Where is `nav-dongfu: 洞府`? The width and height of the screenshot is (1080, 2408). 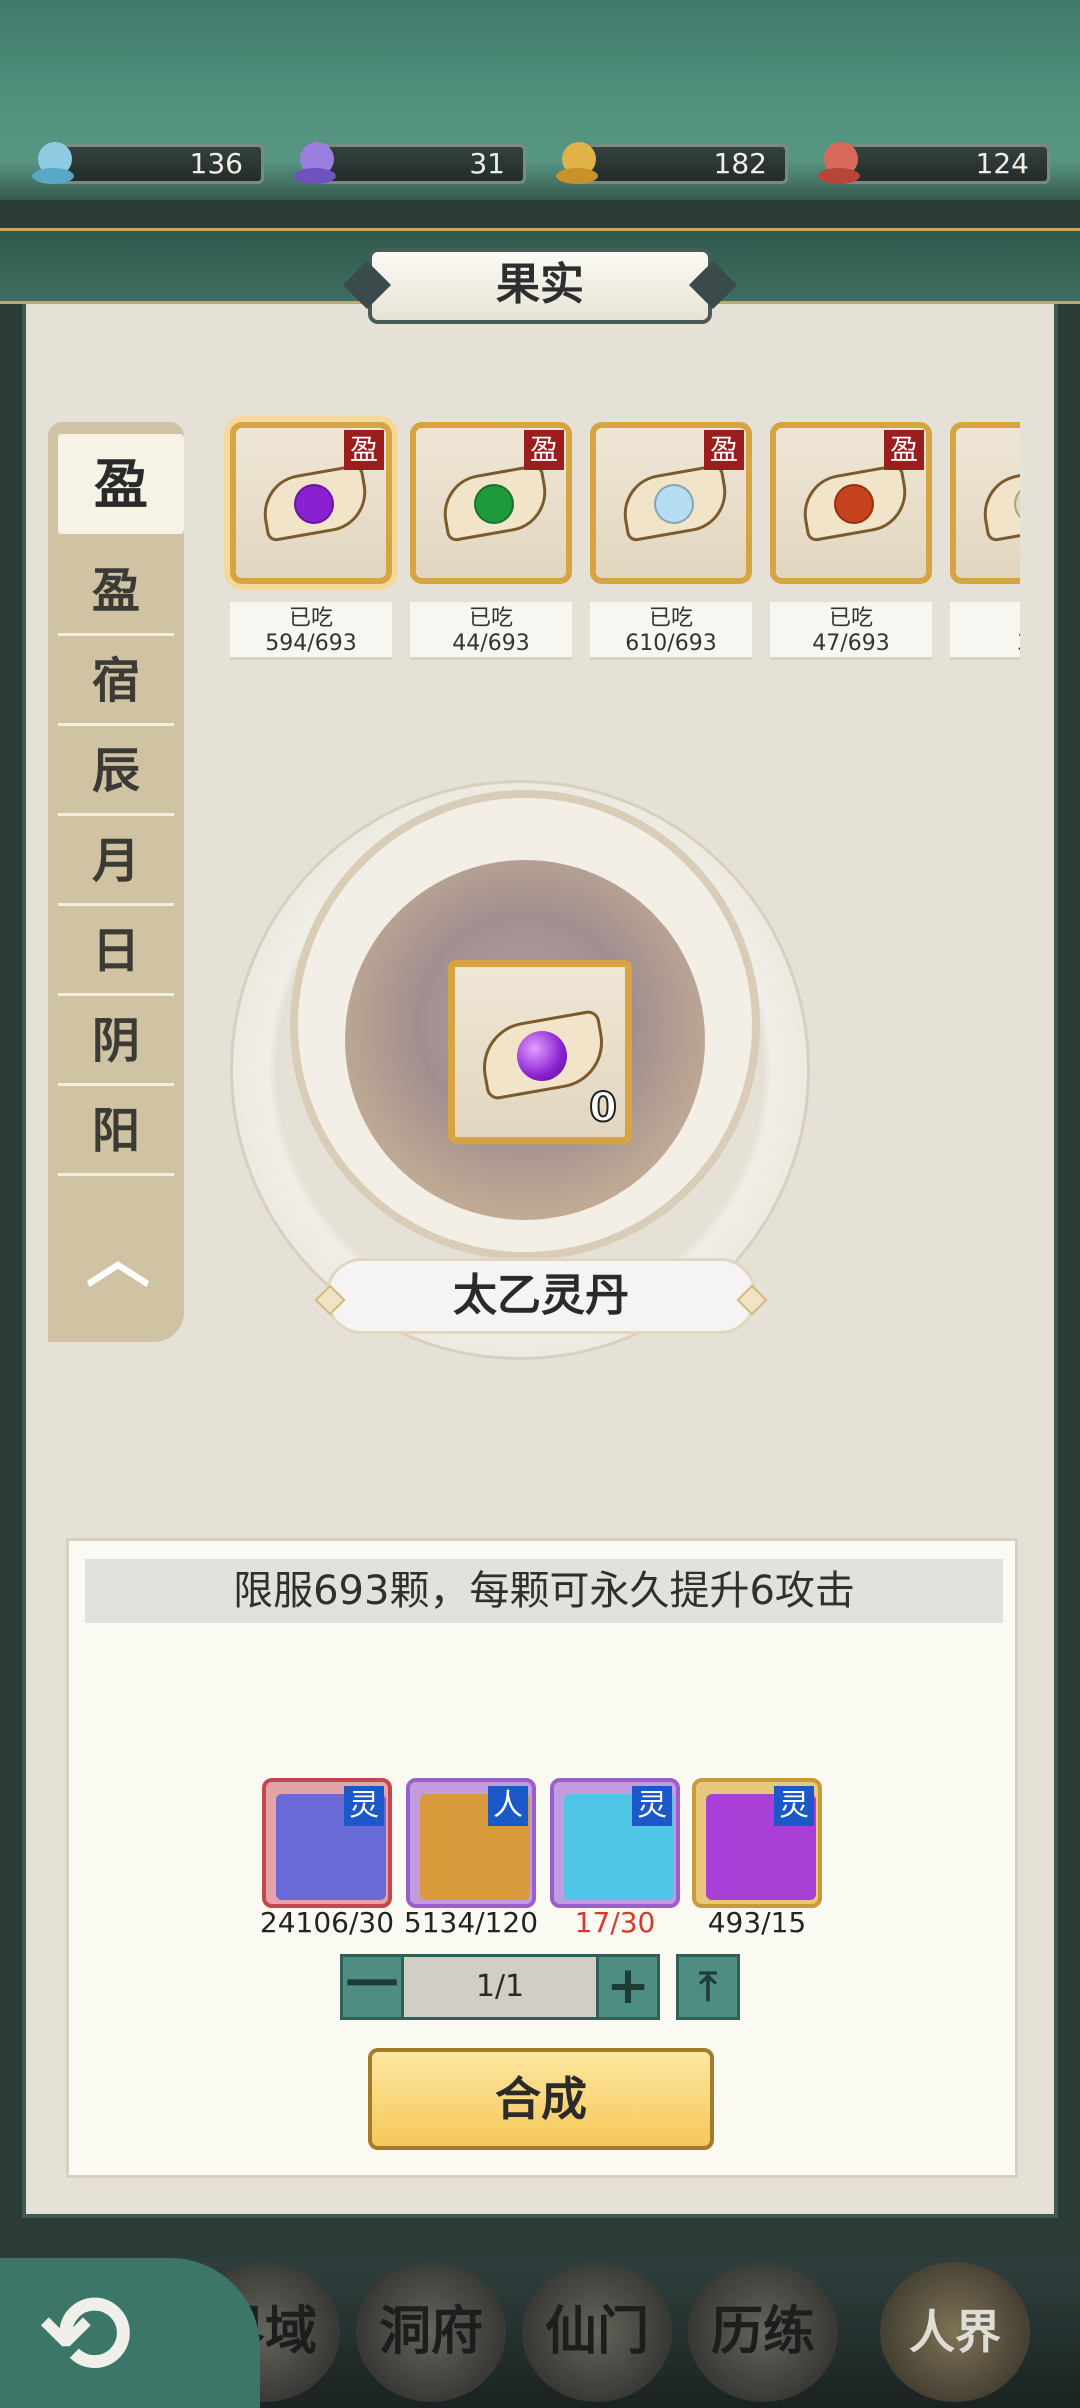 nav-dongfu: 洞府 is located at coordinates (431, 2332).